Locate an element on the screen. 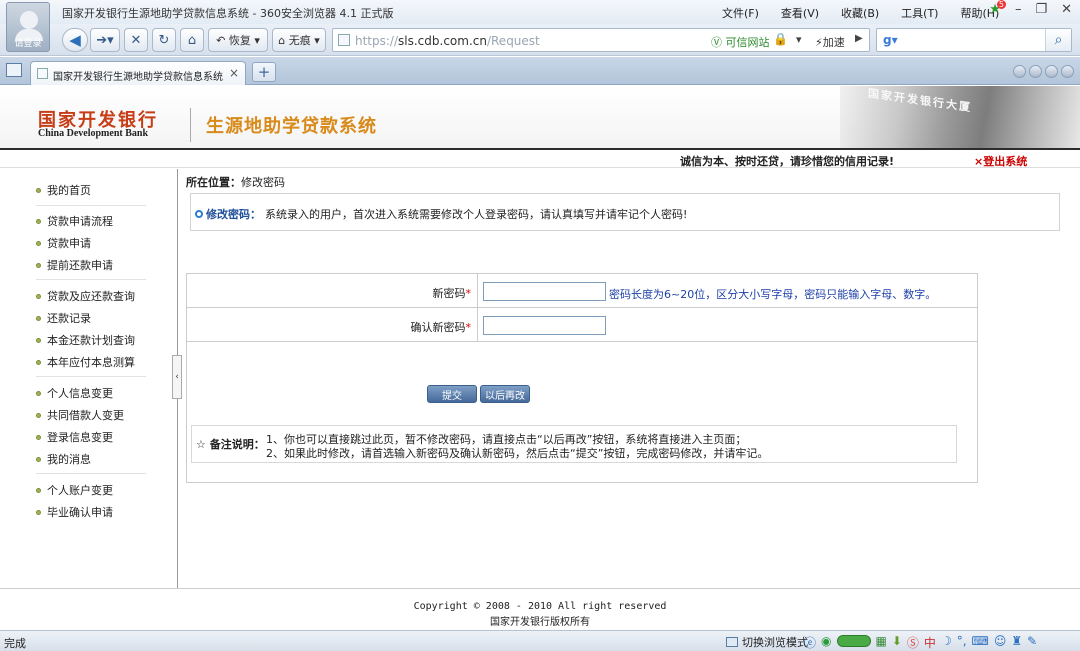 This screenshot has width=1080, height=651. nav-loan-process: 贷款申请流程 is located at coordinates (74, 221).